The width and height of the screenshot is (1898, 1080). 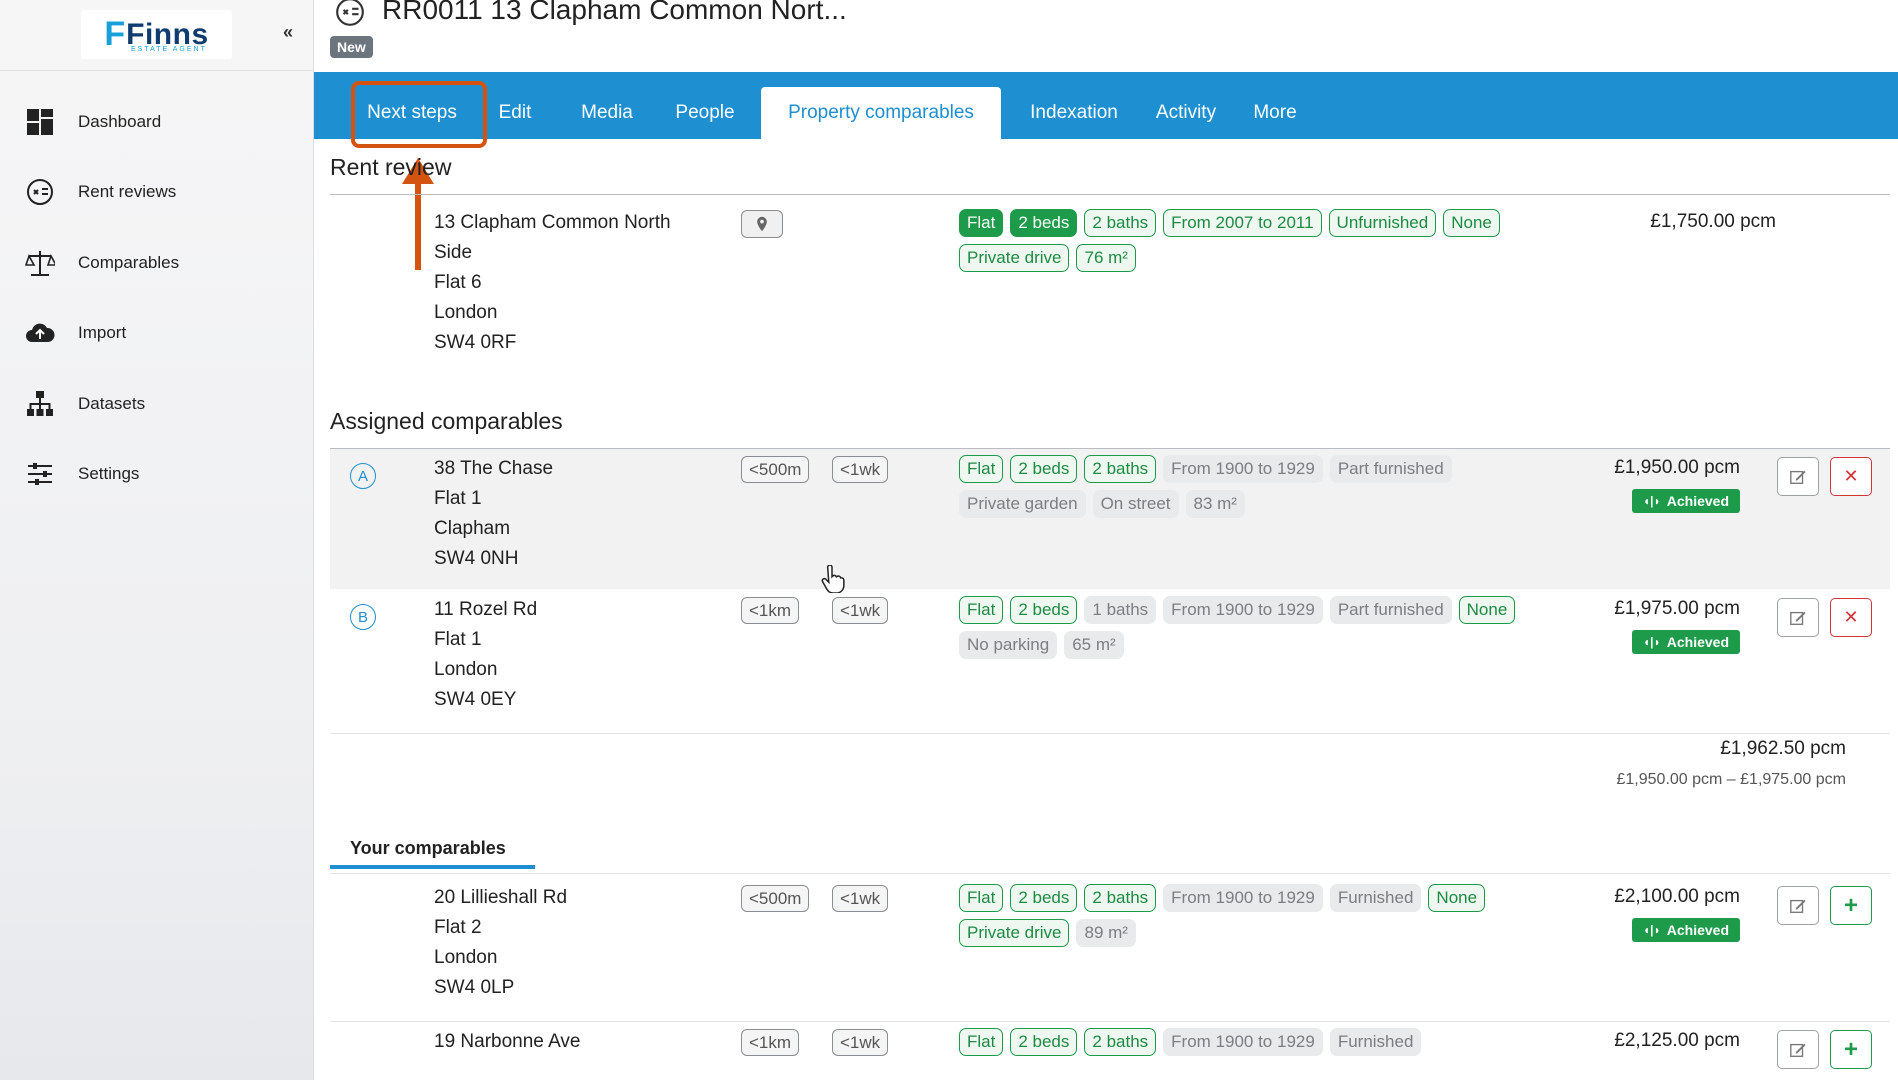 What do you see at coordinates (40, 263) in the screenshot?
I see `scales-icon` at bounding box center [40, 263].